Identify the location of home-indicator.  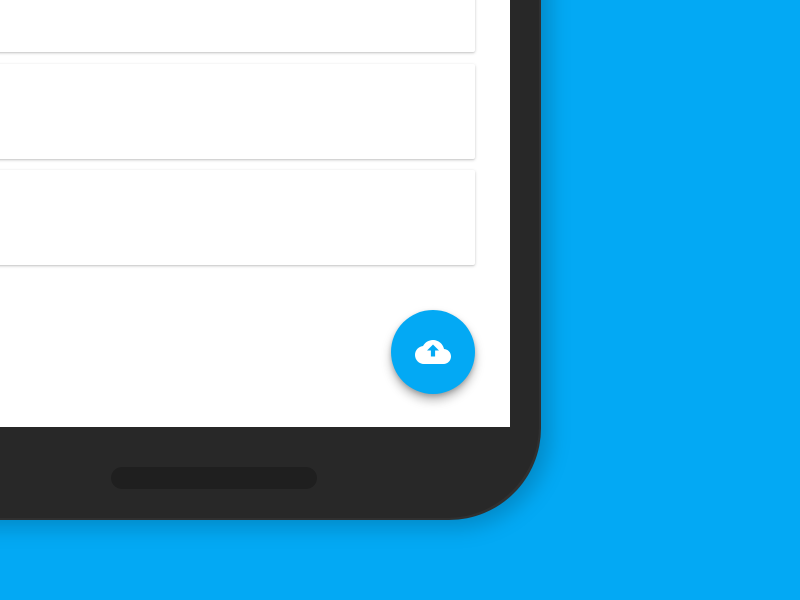
(214, 478).